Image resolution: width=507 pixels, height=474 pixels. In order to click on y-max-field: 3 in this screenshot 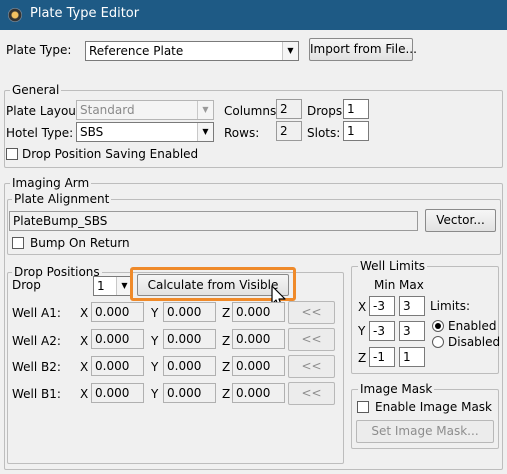, I will do `click(412, 331)`.